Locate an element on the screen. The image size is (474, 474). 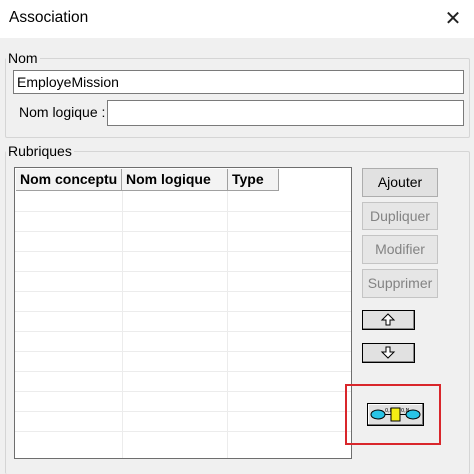
logical-name-field is located at coordinates (285, 113).